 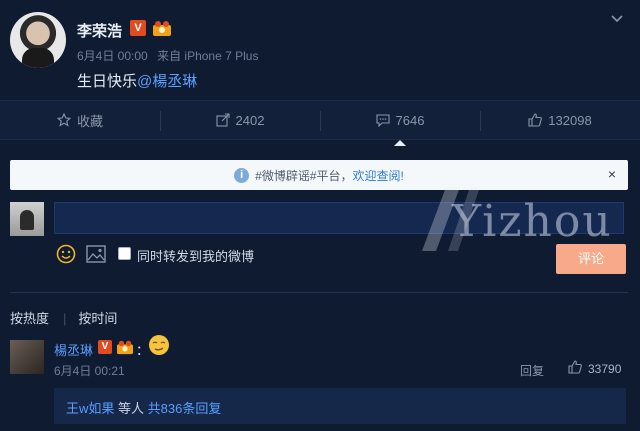 What do you see at coordinates (591, 259) in the screenshot?
I see `submit-comment-button: 评论` at bounding box center [591, 259].